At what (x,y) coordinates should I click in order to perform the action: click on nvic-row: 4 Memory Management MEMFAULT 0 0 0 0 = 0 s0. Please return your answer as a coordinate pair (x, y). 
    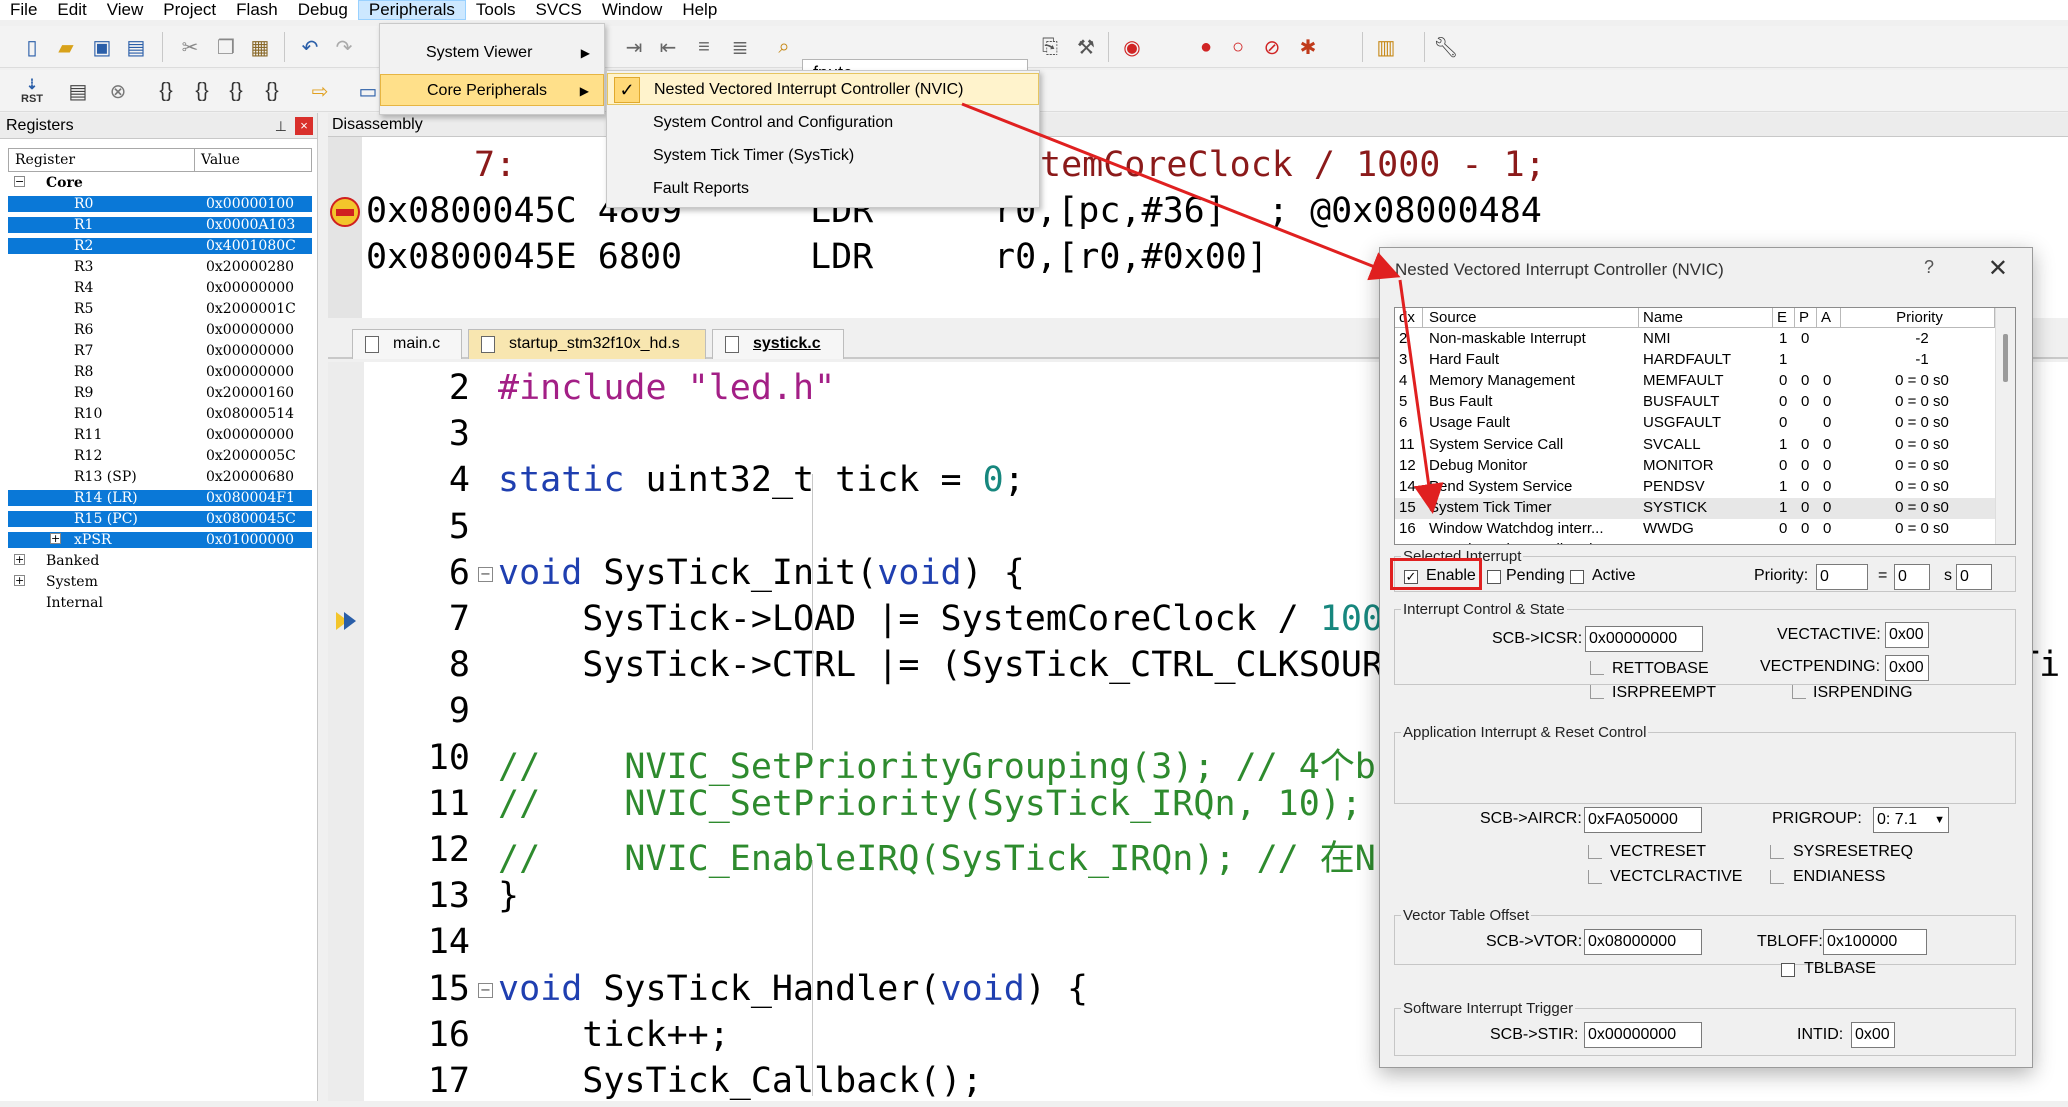
    Looking at the image, I should click on (1695, 381).